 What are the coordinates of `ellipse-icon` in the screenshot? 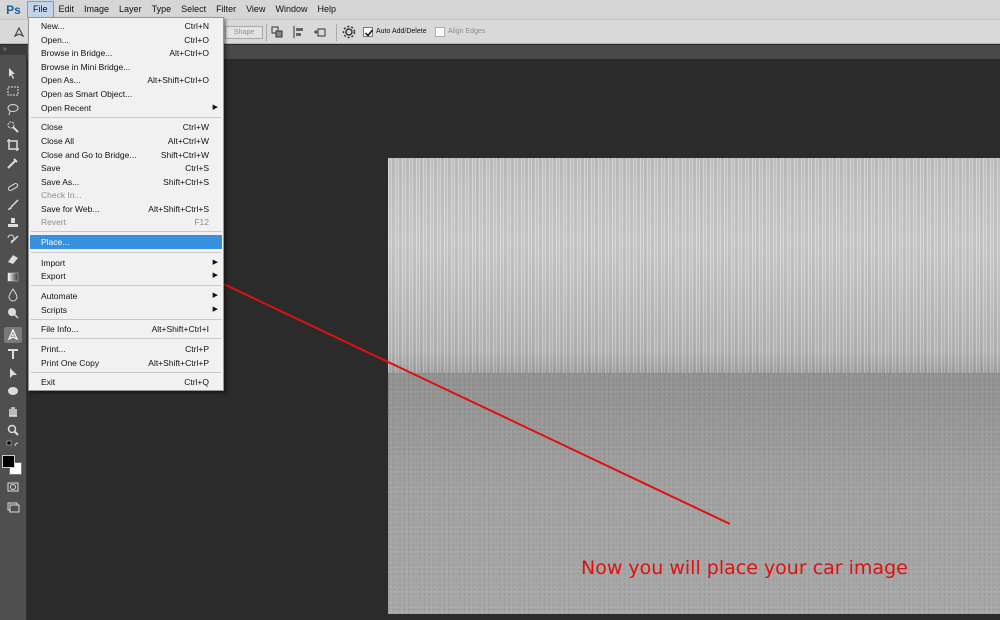 It's located at (13, 391).